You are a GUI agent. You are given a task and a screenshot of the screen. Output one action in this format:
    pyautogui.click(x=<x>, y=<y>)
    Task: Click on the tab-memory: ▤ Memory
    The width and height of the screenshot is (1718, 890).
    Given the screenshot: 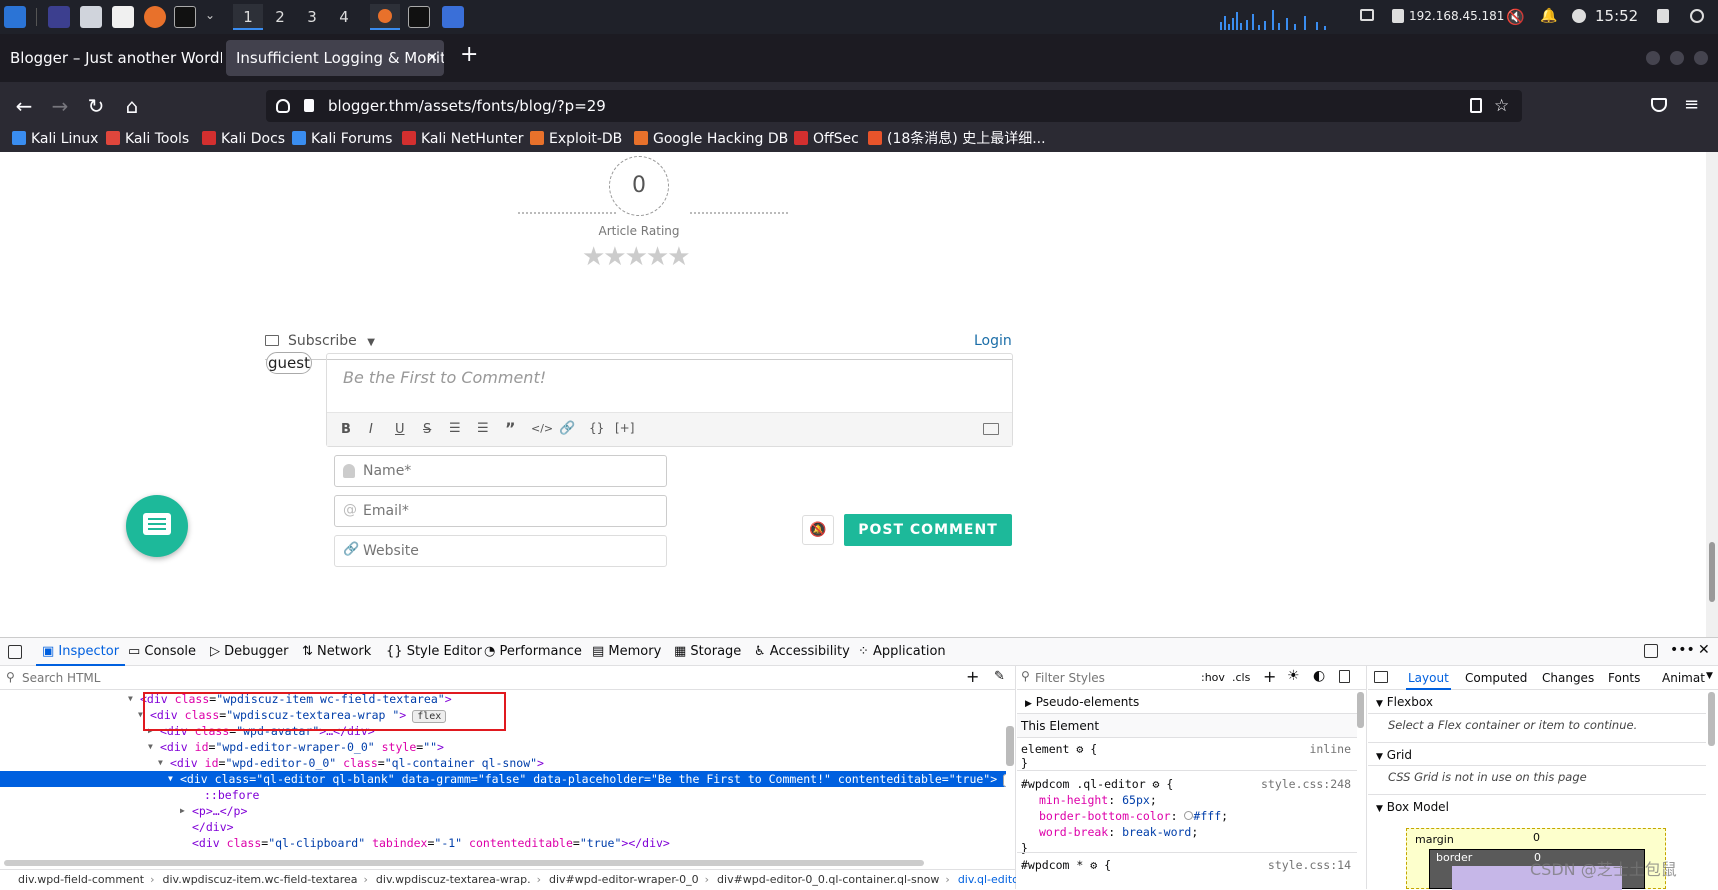 What is the action you would take?
    pyautogui.click(x=626, y=652)
    